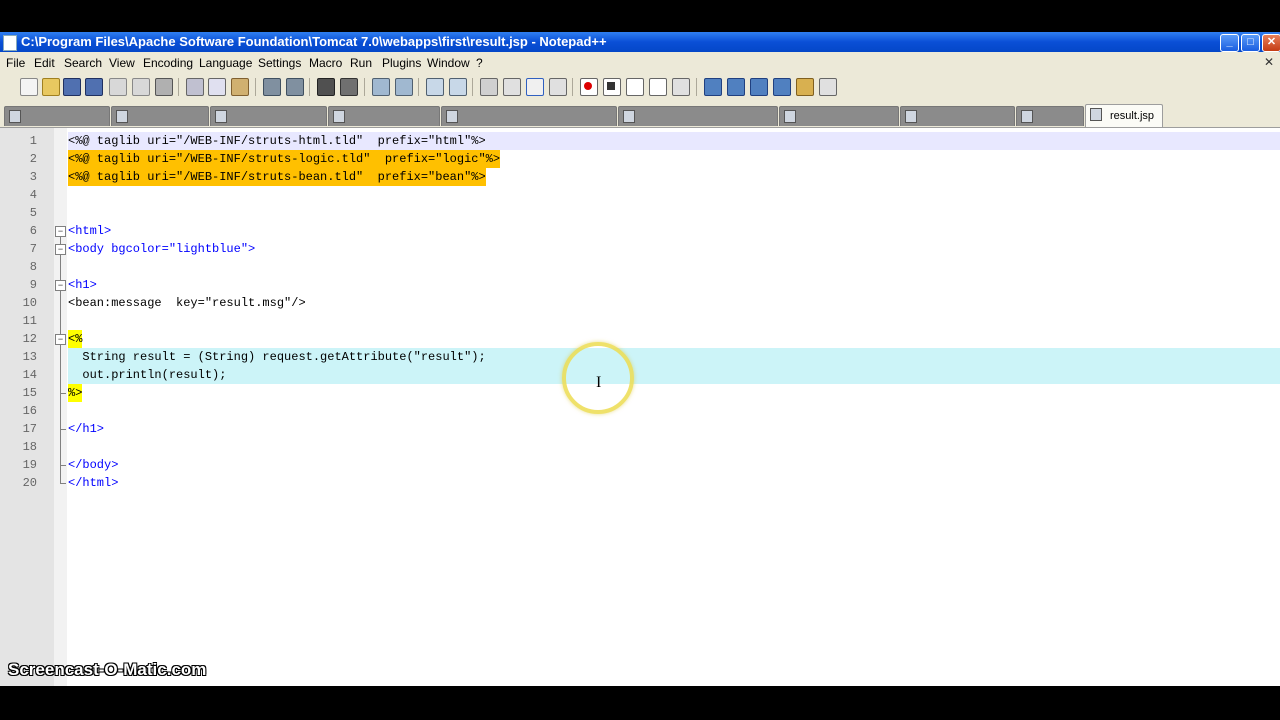 Image resolution: width=1280 pixels, height=720 pixels. What do you see at coordinates (435, 87) in the screenshot?
I see `sync-vertical-icon` at bounding box center [435, 87].